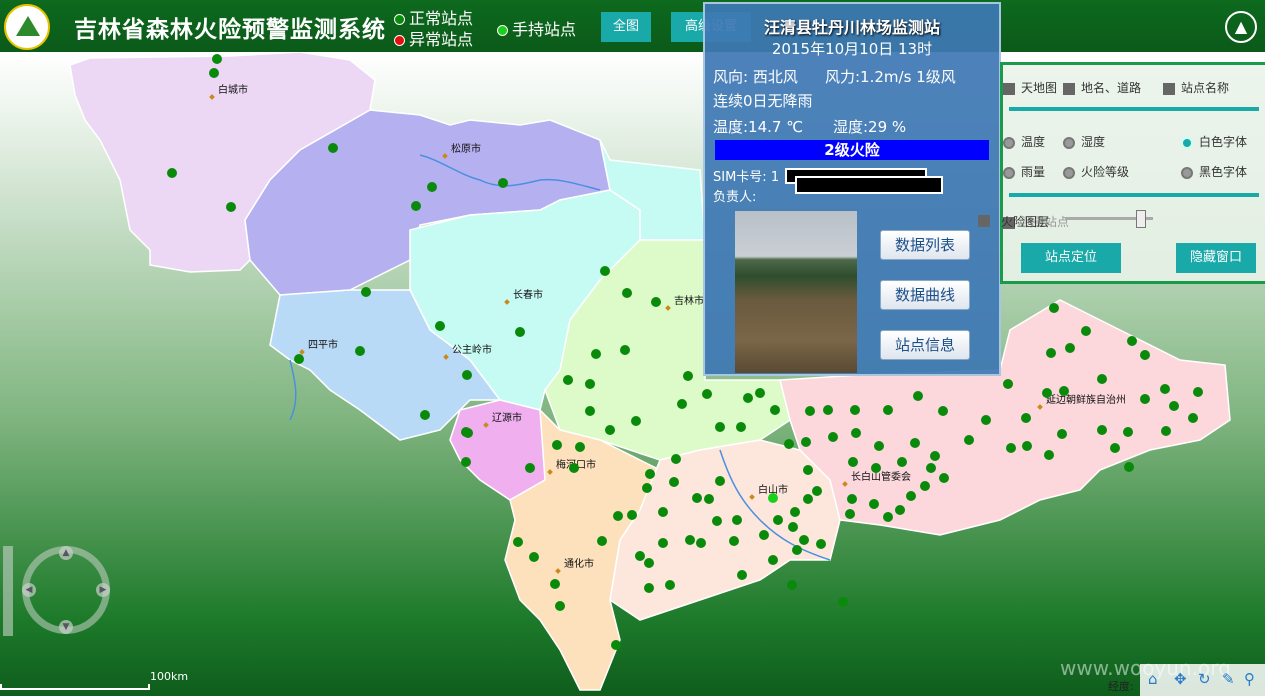 Image resolution: width=1265 pixels, height=696 pixels. What do you see at coordinates (1102, 87) in the screenshot?
I see `option-placenames: 地名、道路` at bounding box center [1102, 87].